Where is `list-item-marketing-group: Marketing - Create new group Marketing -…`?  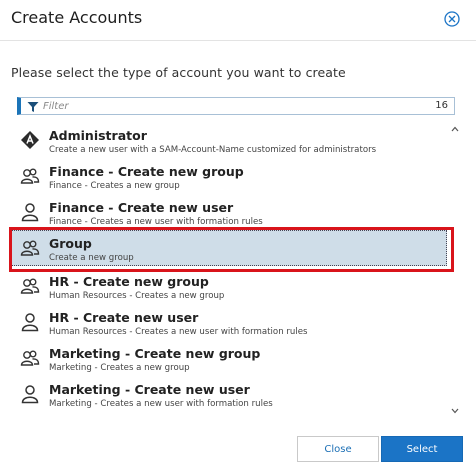
list-item-marketing-group: Marketing - Create new group Marketing -… is located at coordinates (229, 358).